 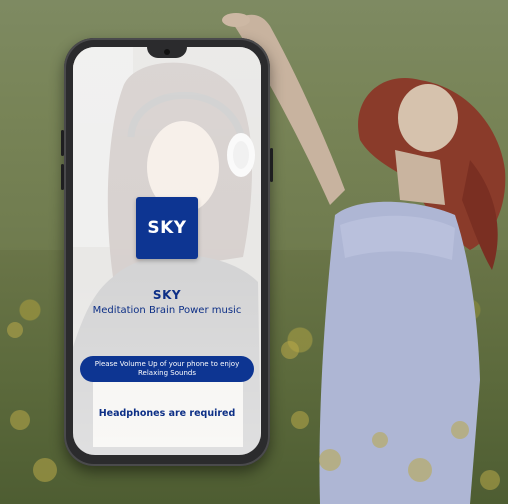 What do you see at coordinates (167, 52) in the screenshot?
I see `front-camera-icon` at bounding box center [167, 52].